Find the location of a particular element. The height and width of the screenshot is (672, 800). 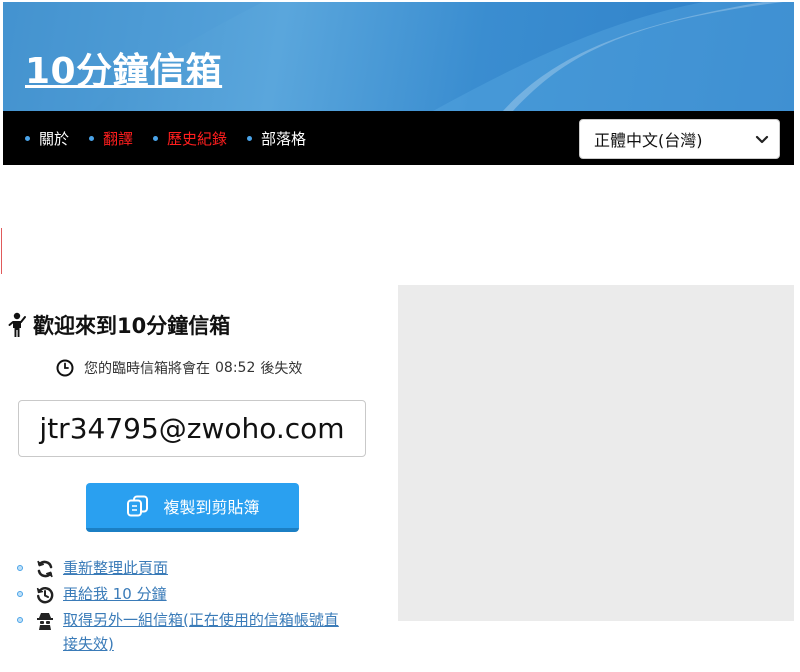

extend-time-link: 再給我 10 分鐘 is located at coordinates (115, 594).